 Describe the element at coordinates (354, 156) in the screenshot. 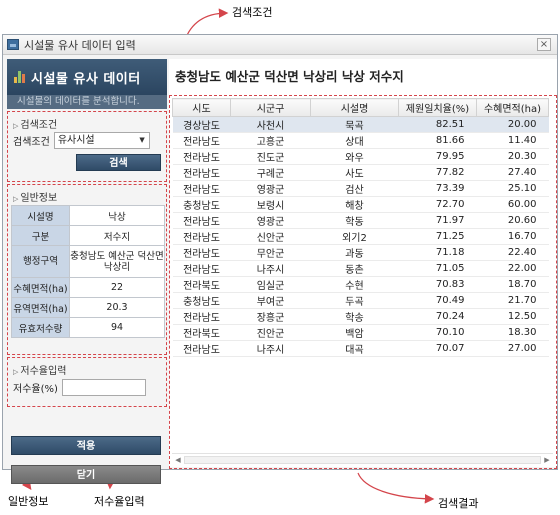

I see `table-cell: 와우` at that location.